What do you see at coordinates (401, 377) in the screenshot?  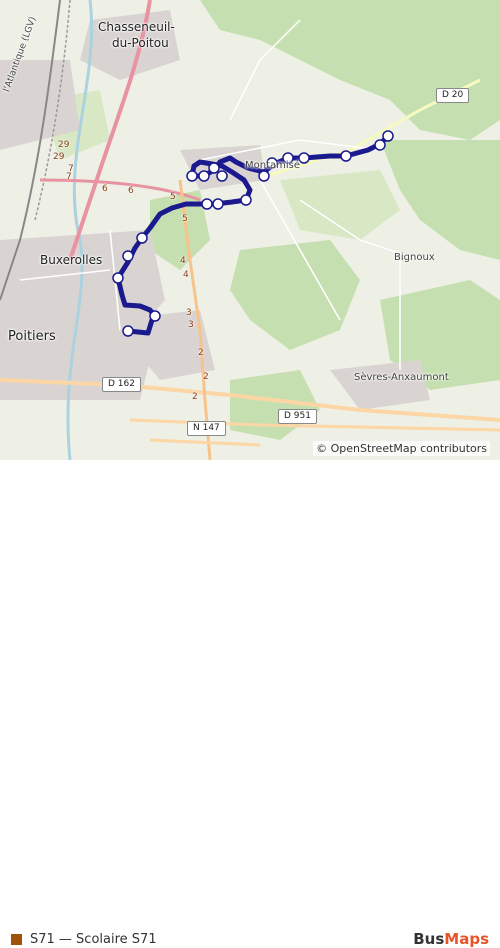 I see `place-label-sevres-anxaumont: Sèvres-Anxaumont` at bounding box center [401, 377].